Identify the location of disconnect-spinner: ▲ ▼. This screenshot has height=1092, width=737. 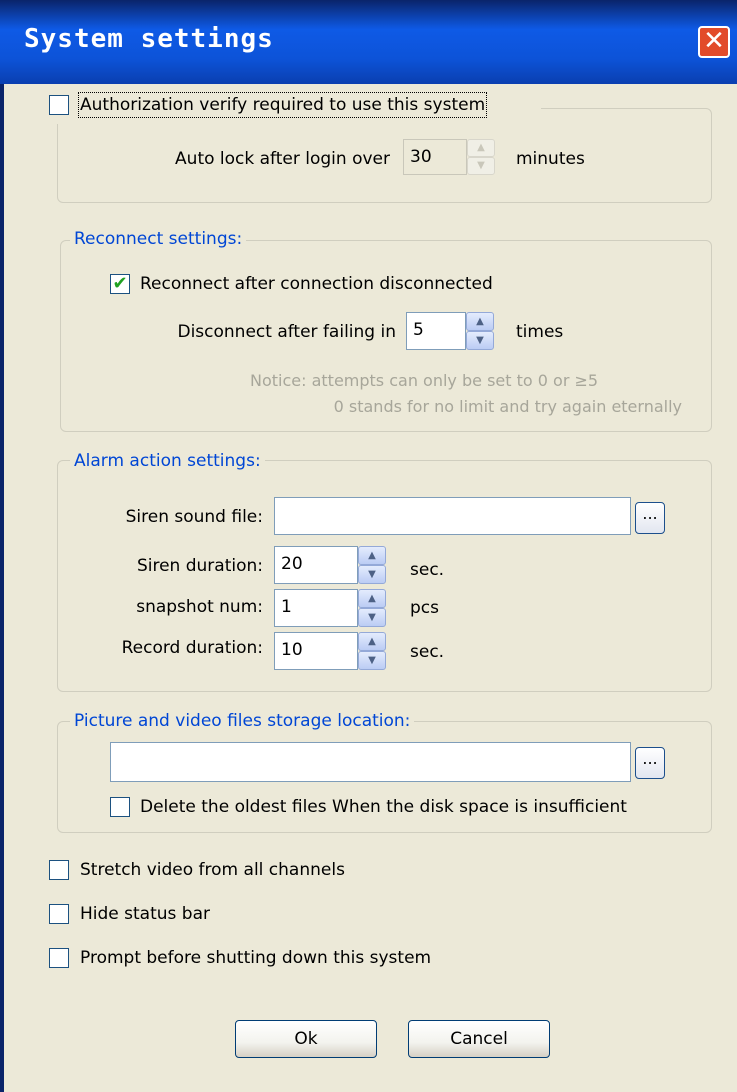
(480, 331).